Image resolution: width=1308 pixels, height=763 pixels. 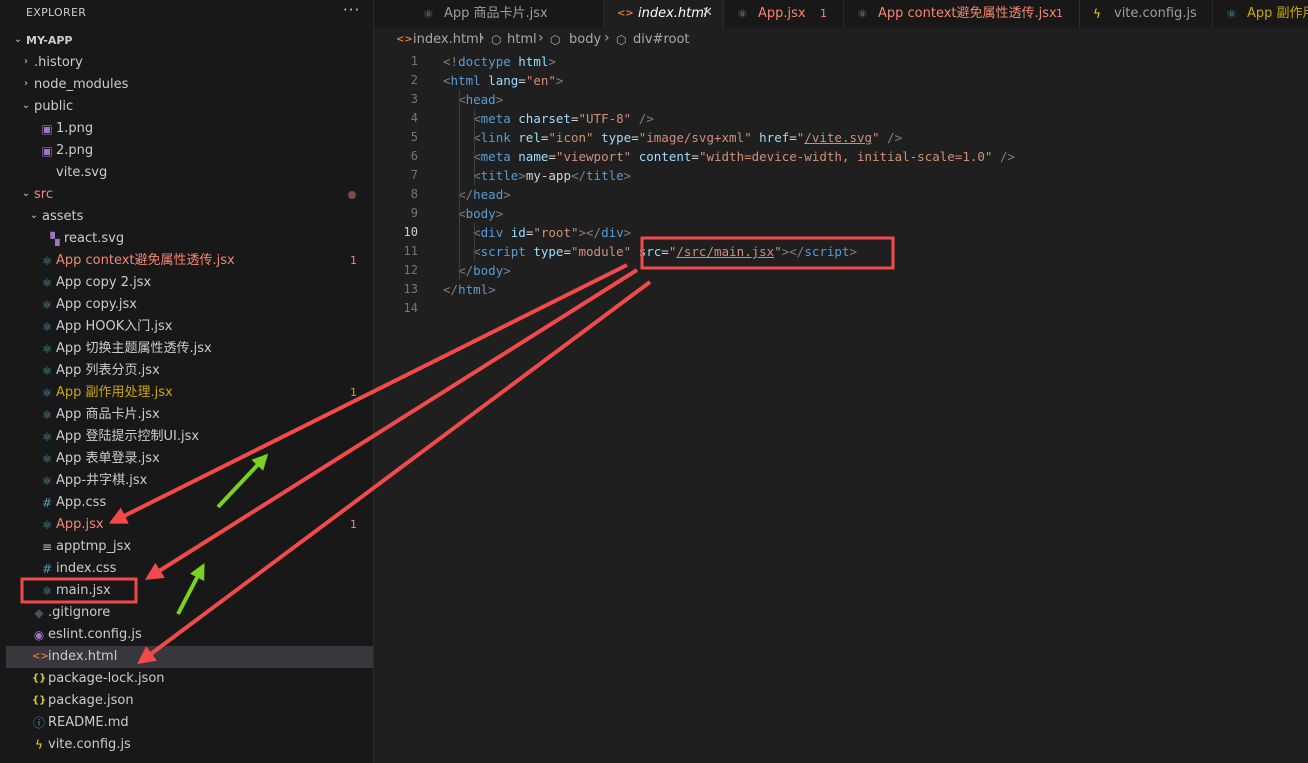 What do you see at coordinates (1277, 13) in the screenshot?
I see `tab-label: App 副作用处理.jsx` at bounding box center [1277, 13].